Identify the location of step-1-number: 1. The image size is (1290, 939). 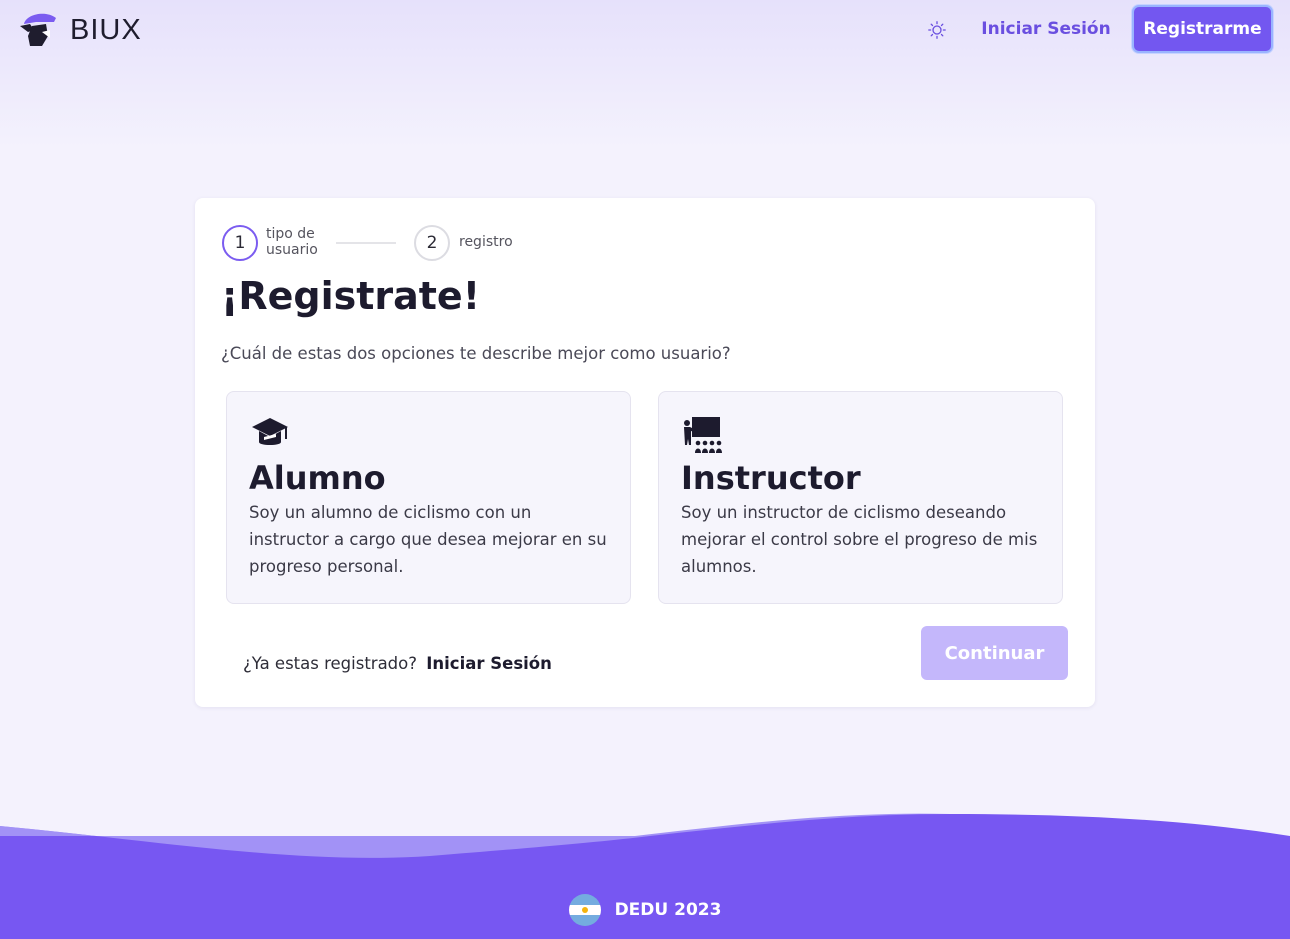
(240, 243).